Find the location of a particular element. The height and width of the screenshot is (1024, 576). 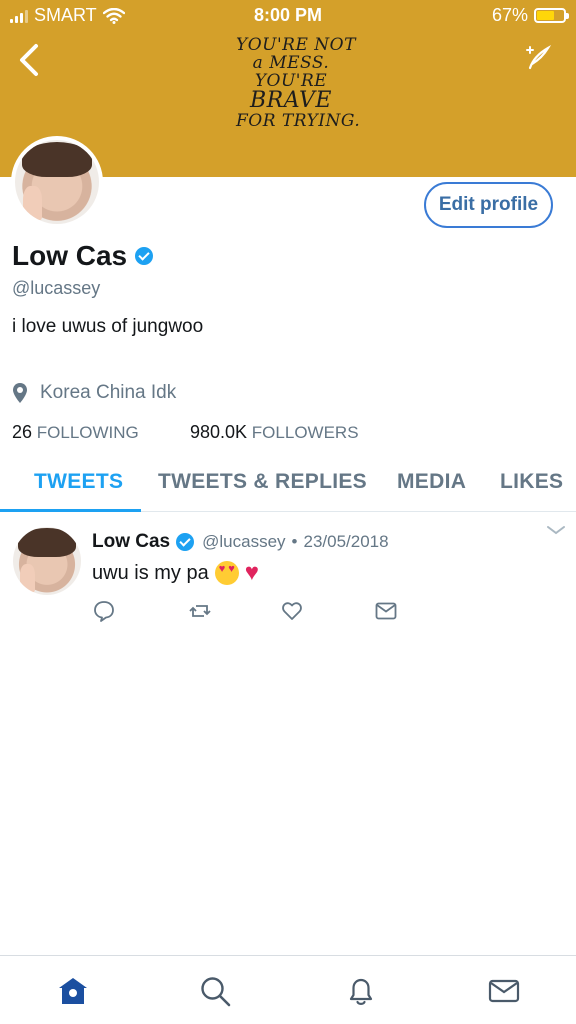

quote-line: a MESS. is located at coordinates (291, 63).